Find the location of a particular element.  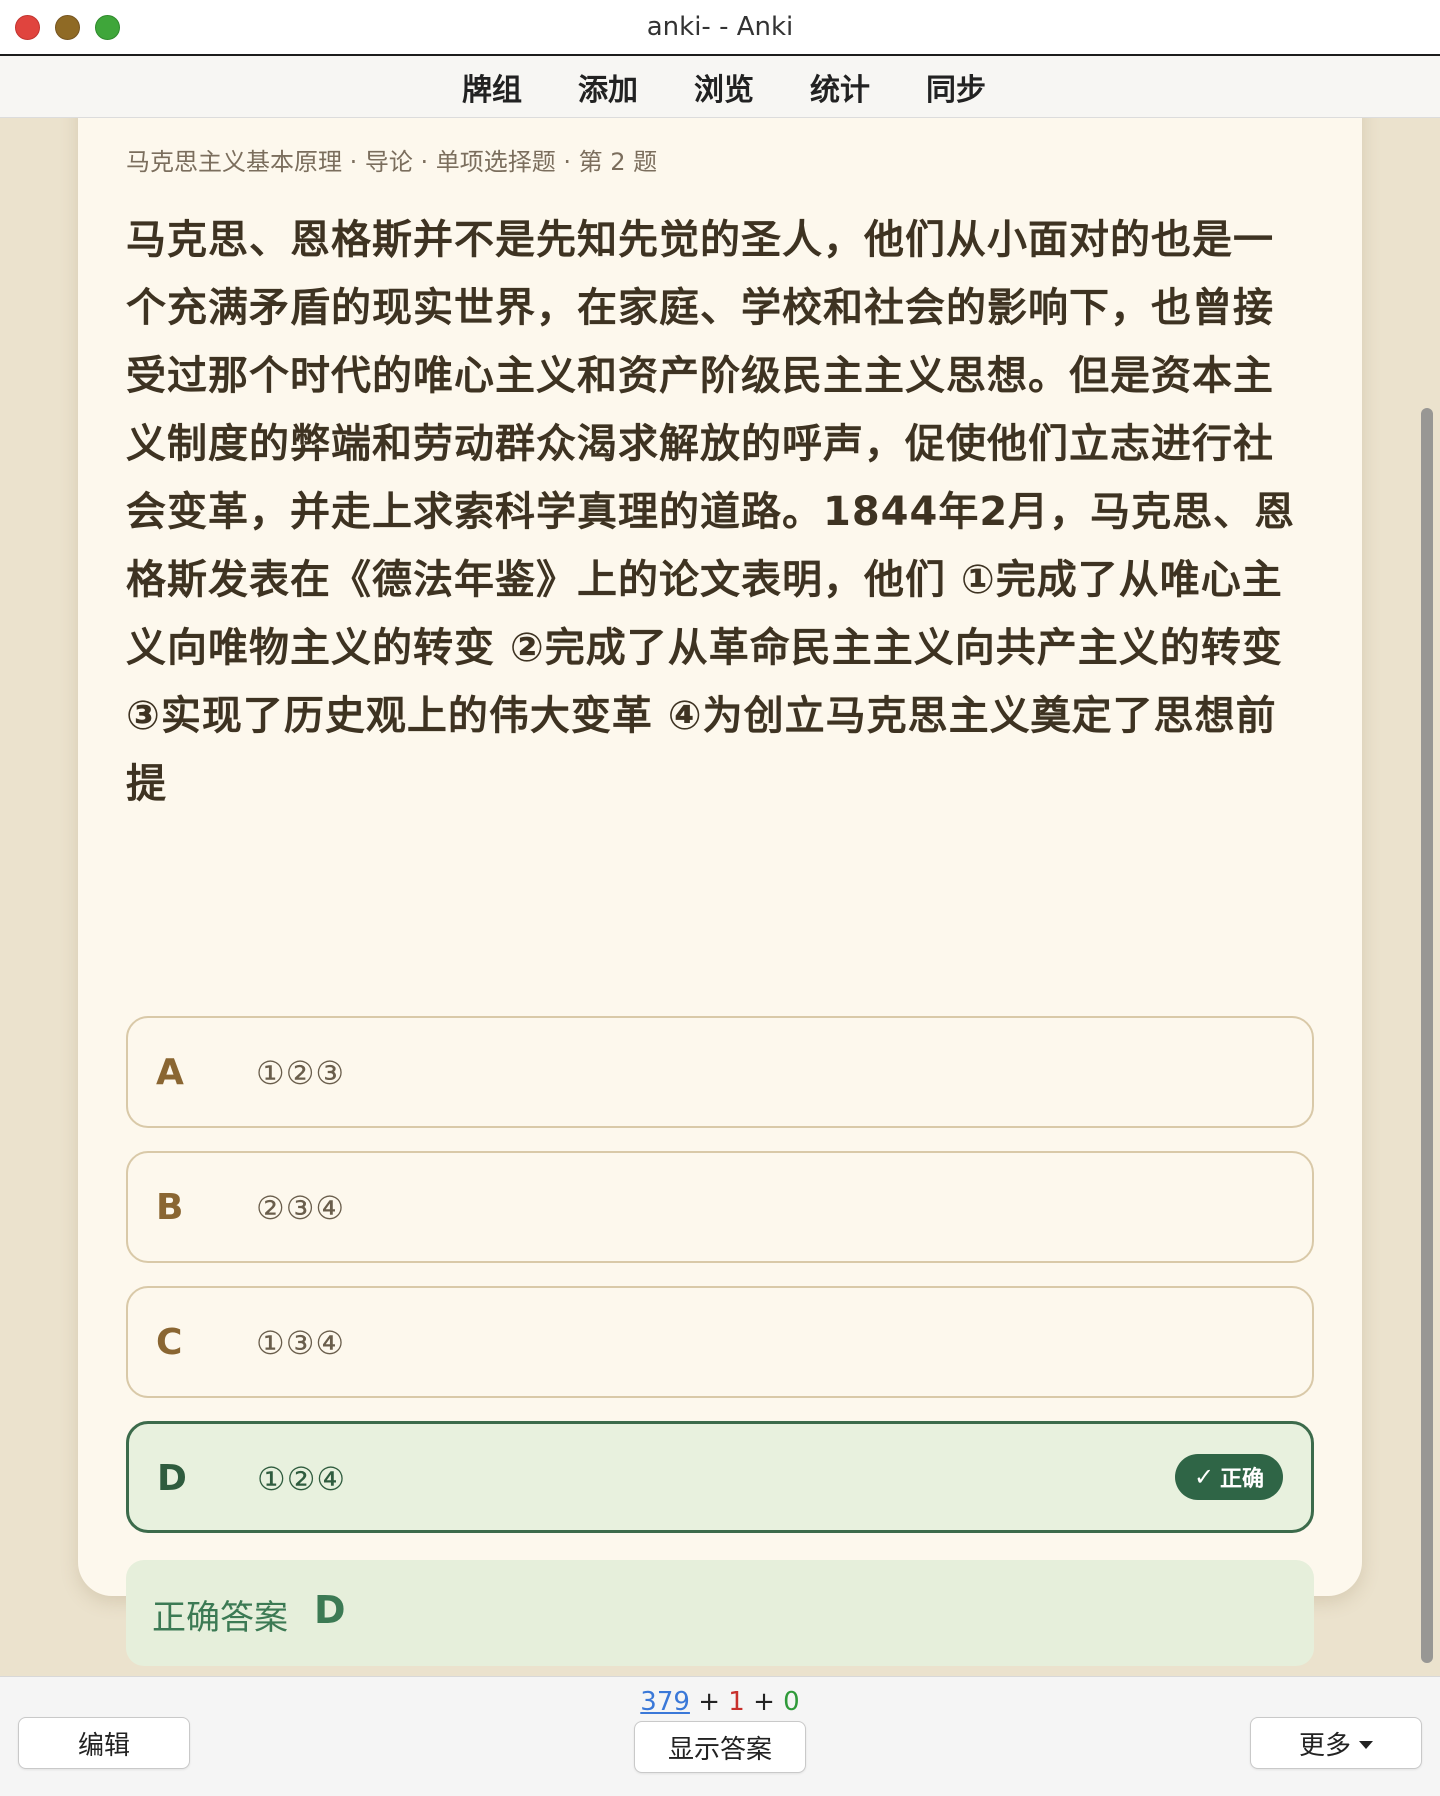

main-toolbar: 牌组 添加 浏览 统计 同步 is located at coordinates (720, 87).